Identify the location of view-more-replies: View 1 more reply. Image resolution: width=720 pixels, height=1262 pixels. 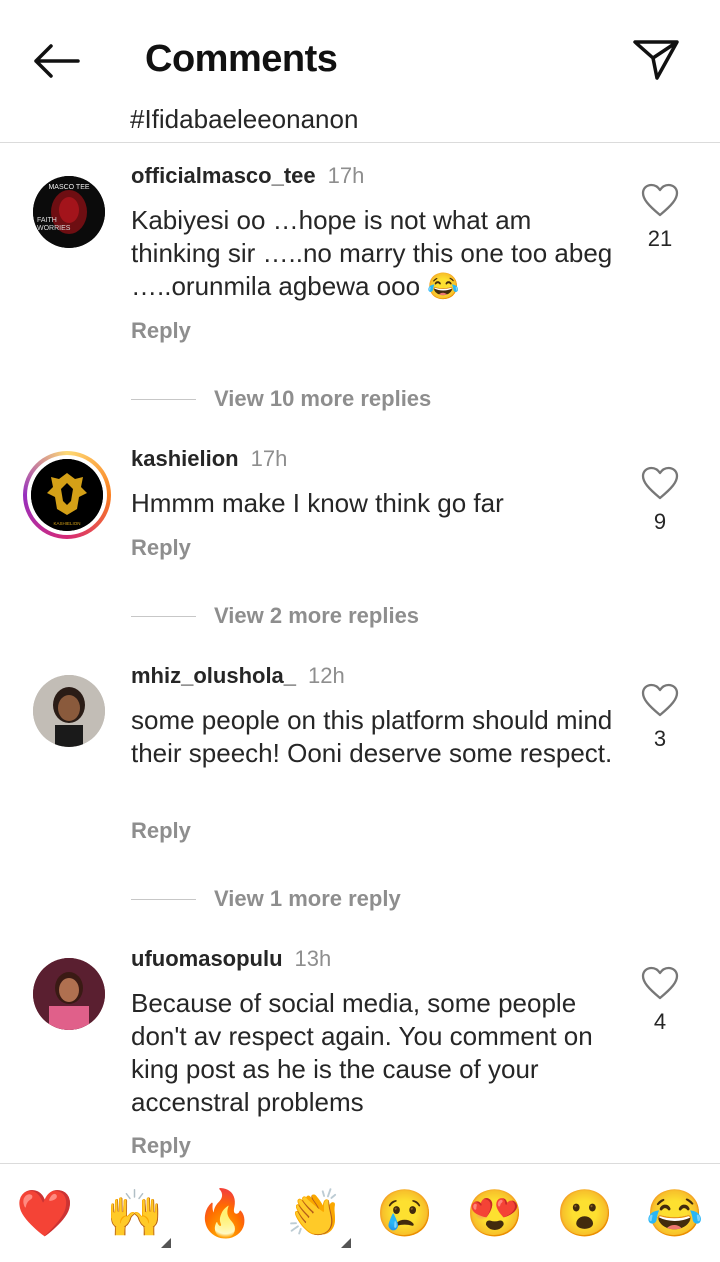
(266, 899).